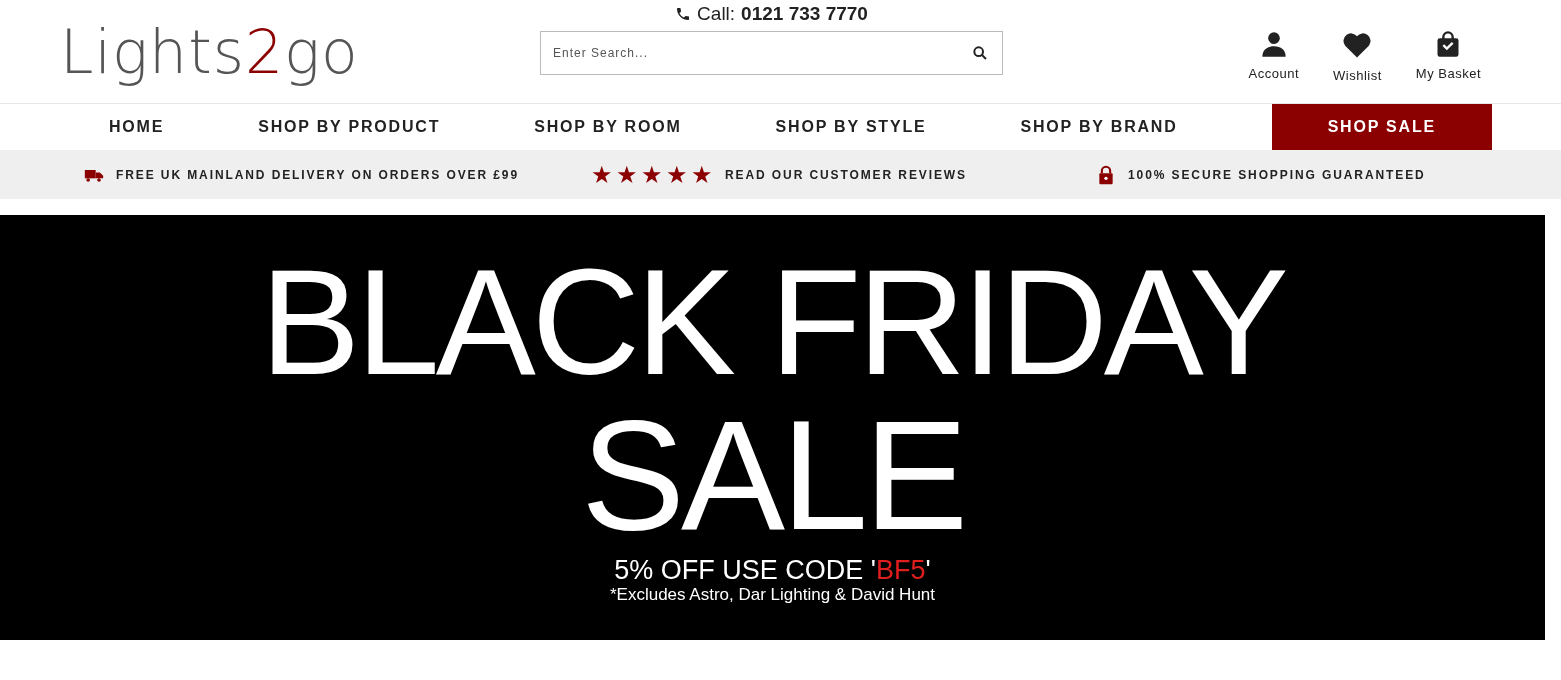 Image resolution: width=1561 pixels, height=680 pixels. Describe the element at coordinates (1273, 44) in the screenshot. I see `person-icon` at that location.